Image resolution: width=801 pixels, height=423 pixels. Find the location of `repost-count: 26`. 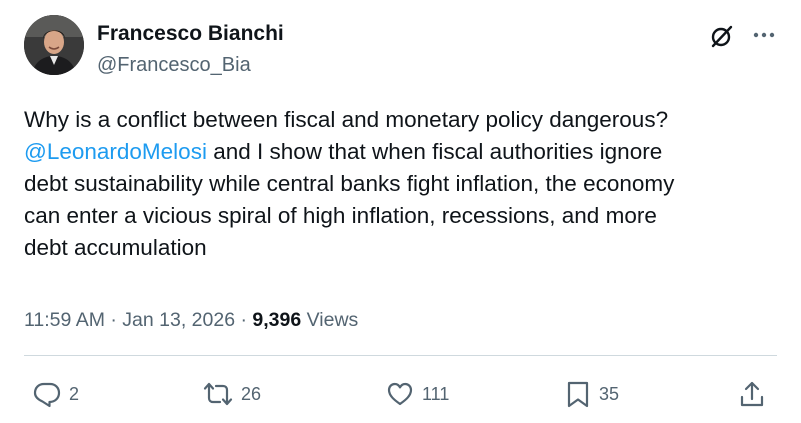

repost-count: 26 is located at coordinates (251, 393).